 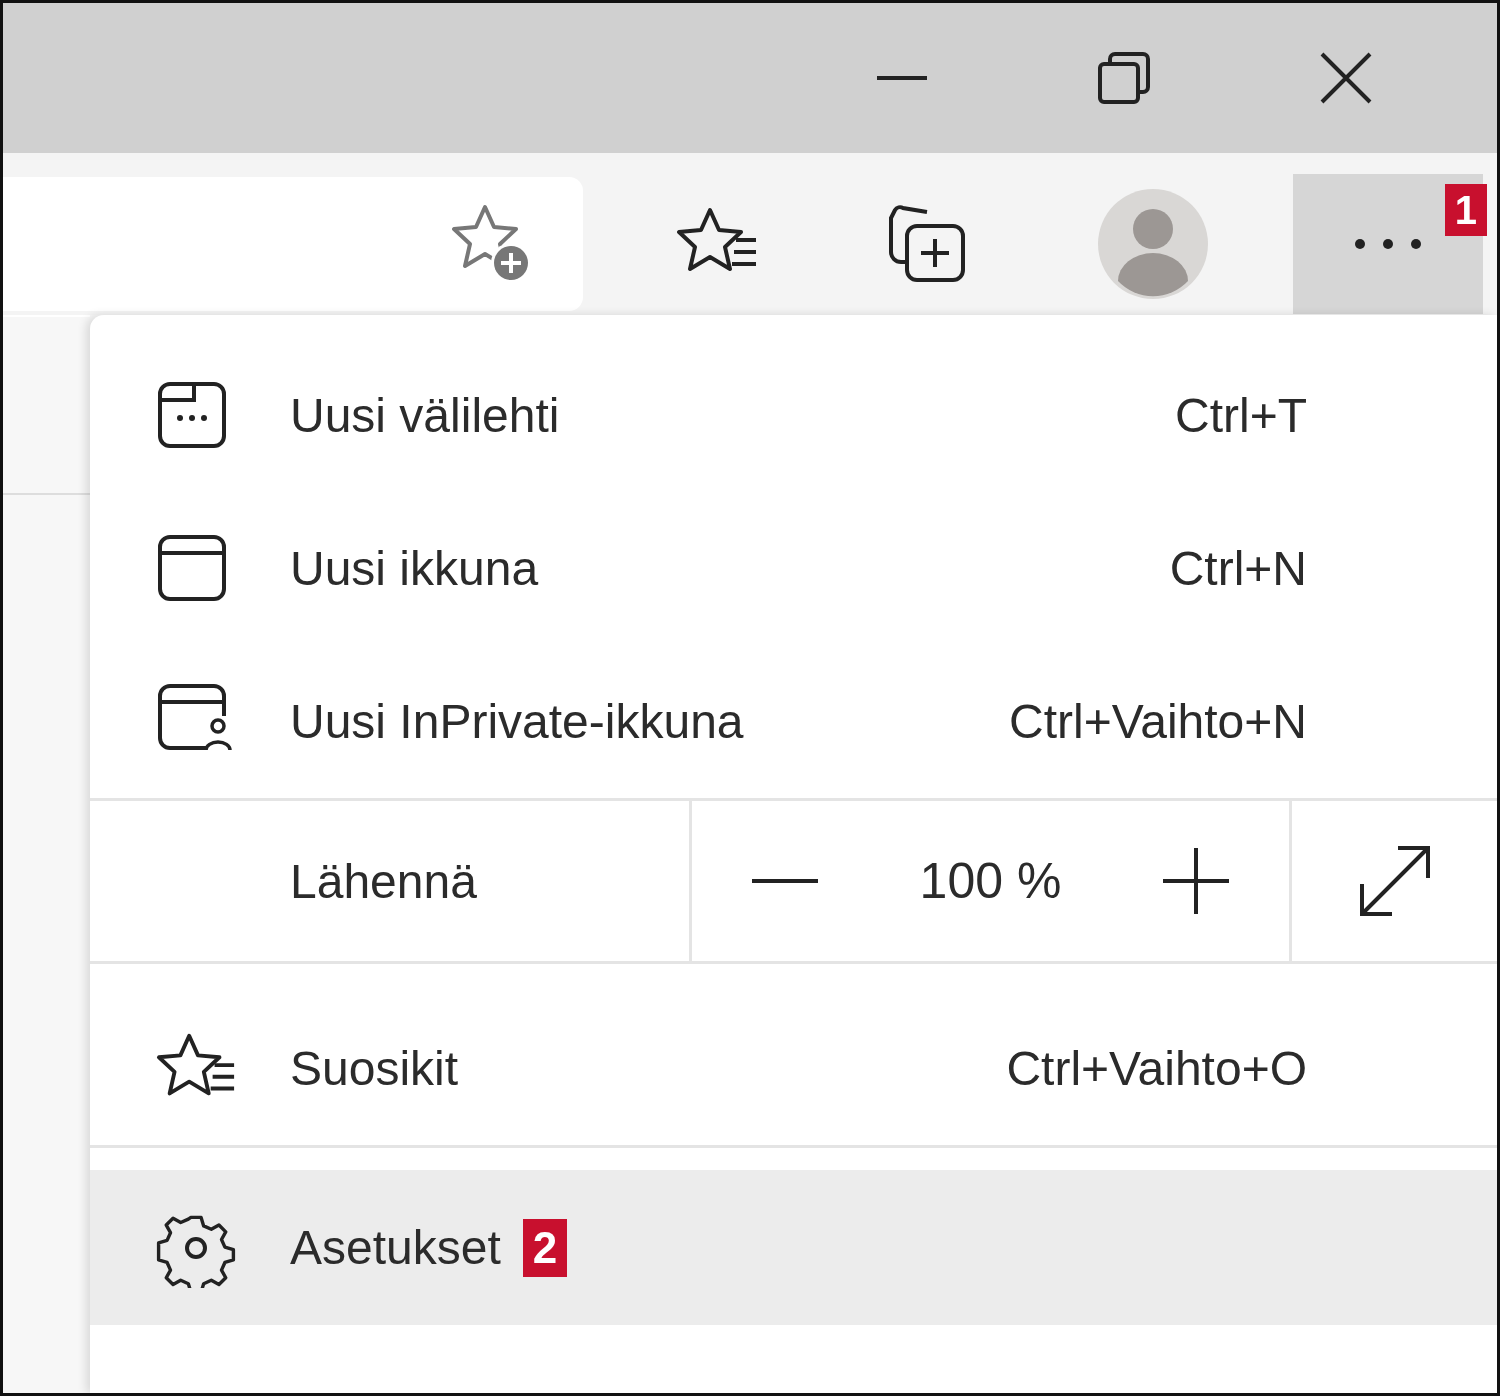 I want to click on plus-icon, so click(x=1196, y=881).